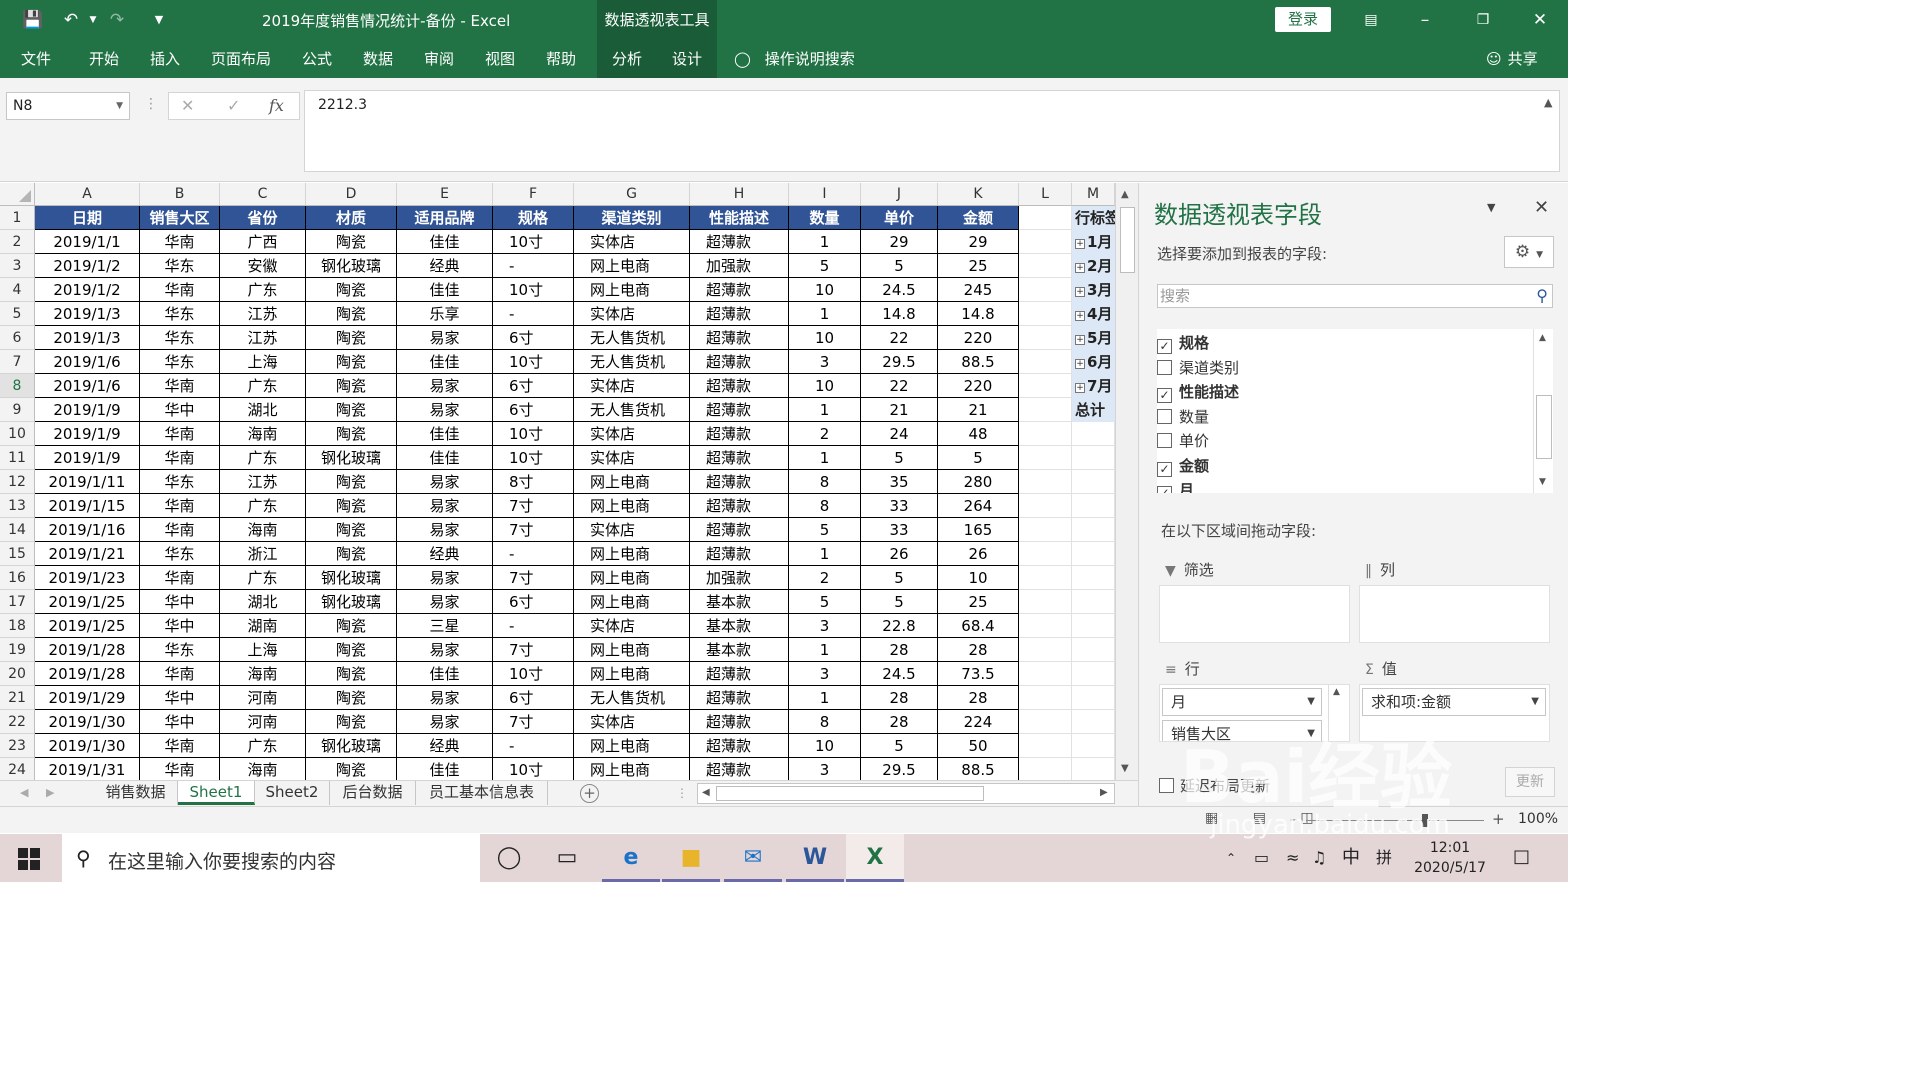 The image size is (1920, 1080). What do you see at coordinates (17, 410) in the screenshot?
I see `row-header: 9` at bounding box center [17, 410].